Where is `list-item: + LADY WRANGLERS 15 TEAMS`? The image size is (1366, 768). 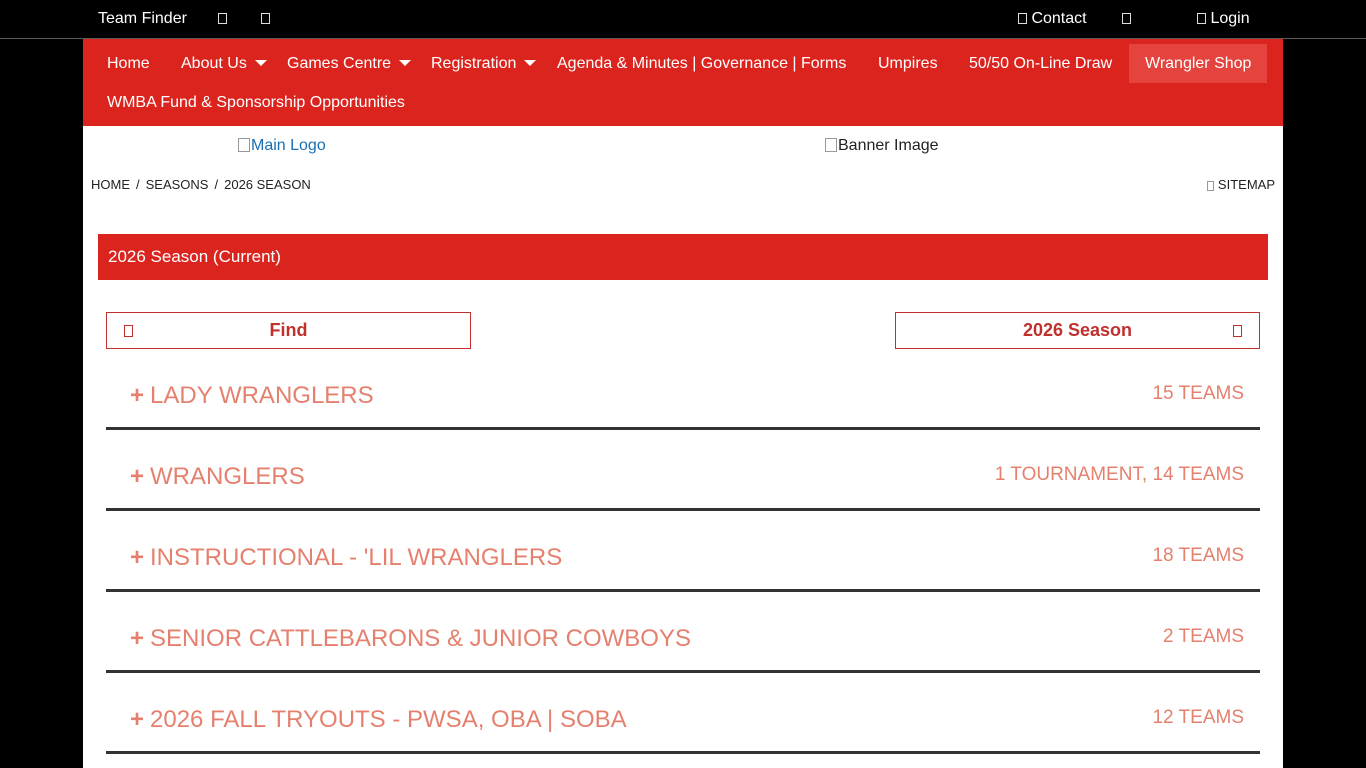
list-item: + LADY WRANGLERS 15 TEAMS is located at coordinates (683, 389).